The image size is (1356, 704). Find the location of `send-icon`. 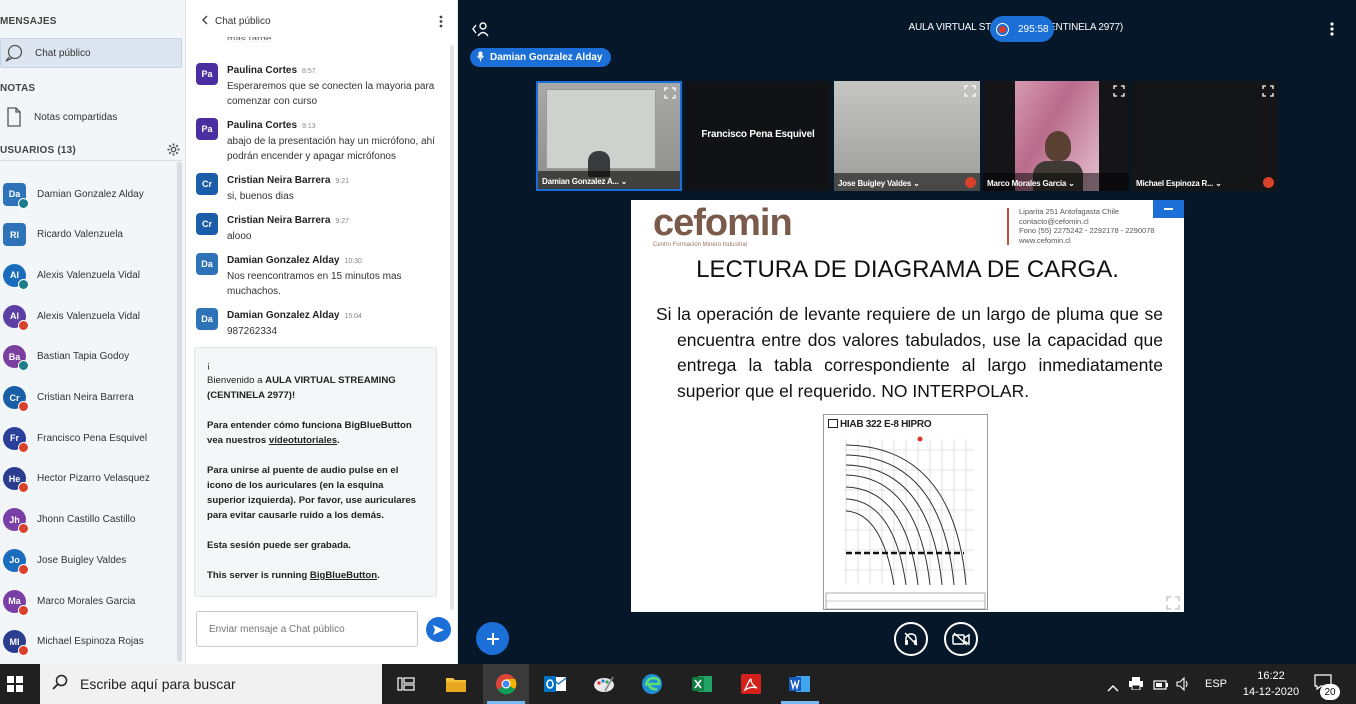

send-icon is located at coordinates (438, 629).